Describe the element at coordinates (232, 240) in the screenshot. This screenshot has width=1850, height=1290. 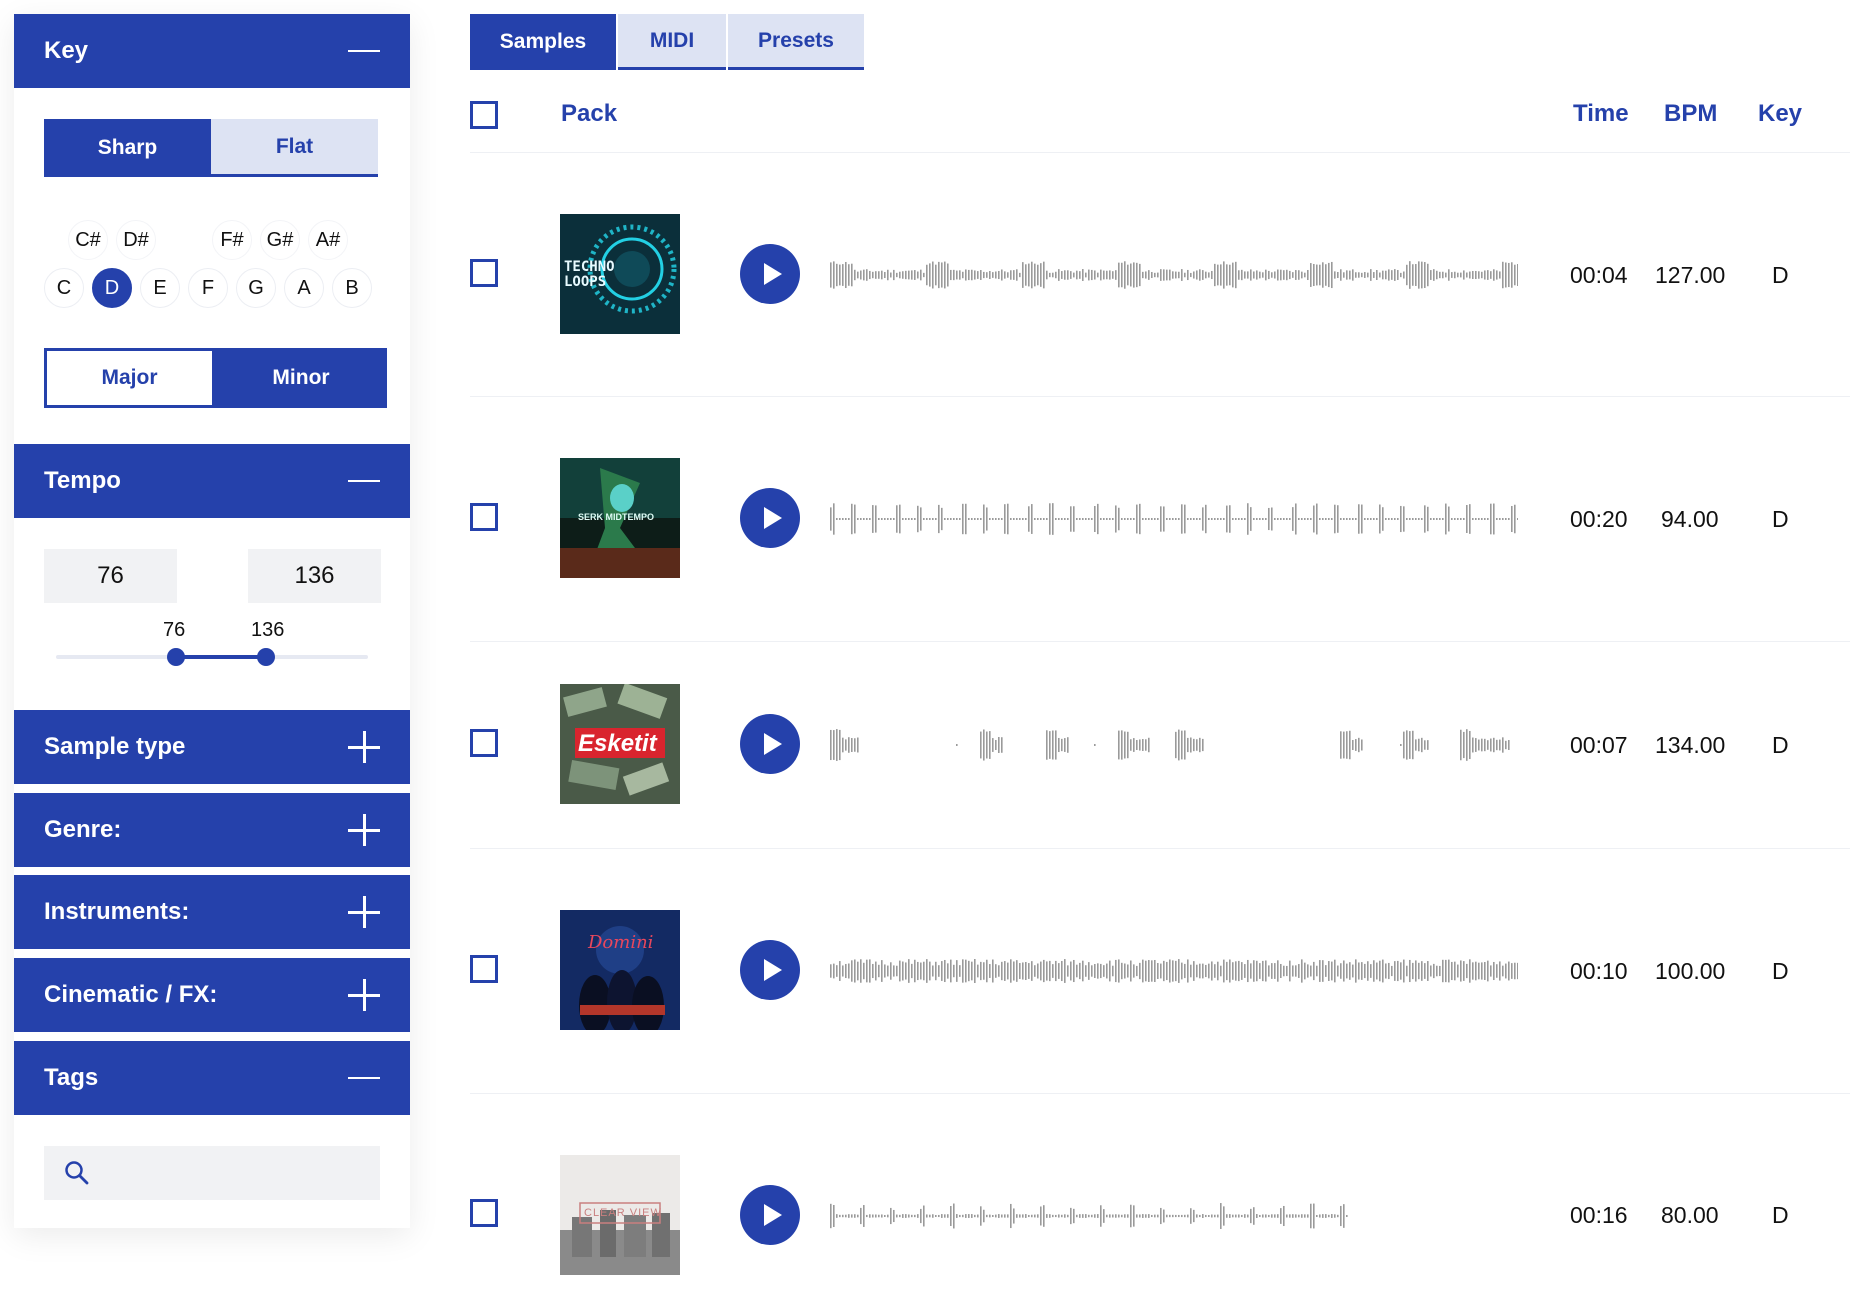
I see `note-f-sharp: F#` at that location.